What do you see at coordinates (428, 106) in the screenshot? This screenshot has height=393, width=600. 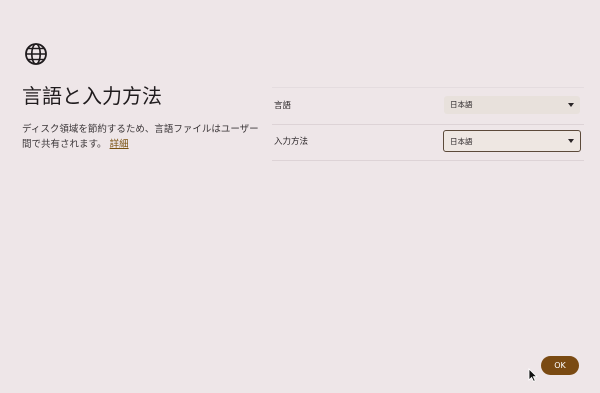 I see `language-row: 言語 日本語` at bounding box center [428, 106].